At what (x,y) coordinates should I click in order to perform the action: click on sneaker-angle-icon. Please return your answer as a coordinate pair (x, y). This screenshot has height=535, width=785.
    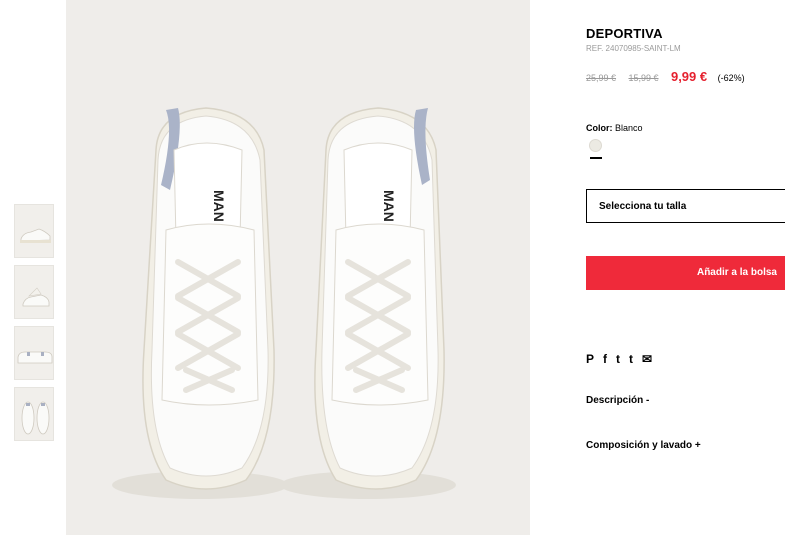
    Looking at the image, I should click on (36, 297).